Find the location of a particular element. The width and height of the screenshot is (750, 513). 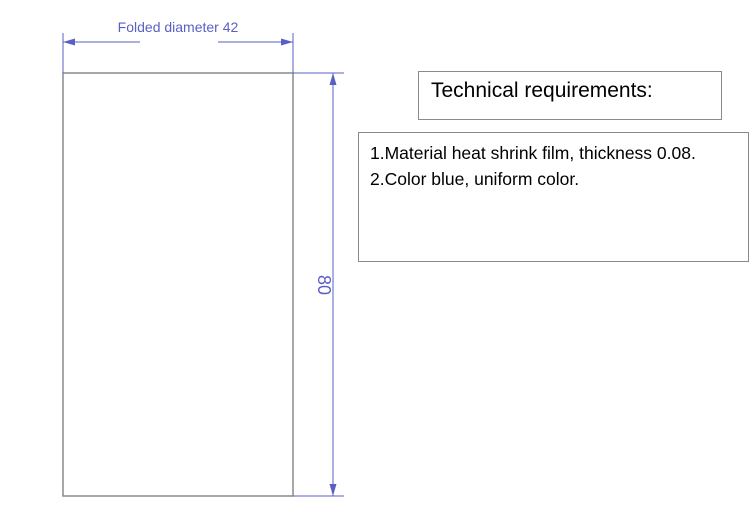

technical-requirements-title-box: Technical requirements: is located at coordinates (570, 95).